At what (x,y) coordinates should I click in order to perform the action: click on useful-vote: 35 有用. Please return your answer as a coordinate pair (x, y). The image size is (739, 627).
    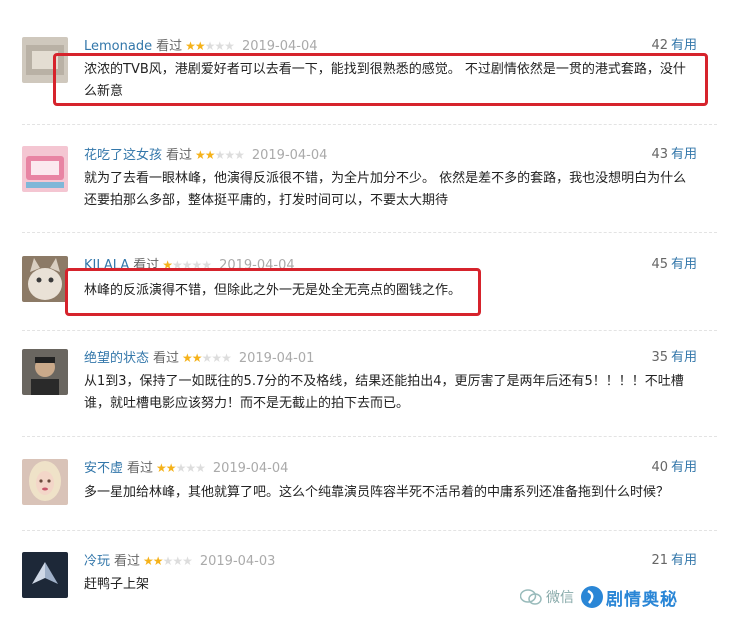
    Looking at the image, I should click on (674, 358).